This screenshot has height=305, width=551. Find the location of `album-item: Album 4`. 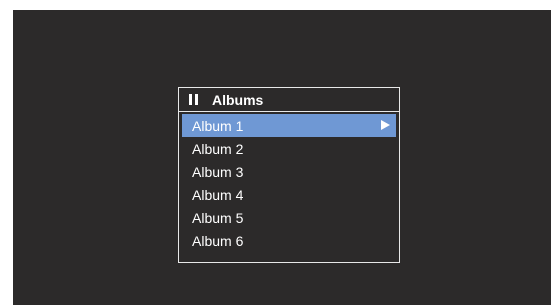

album-item: Album 4 is located at coordinates (289, 194).